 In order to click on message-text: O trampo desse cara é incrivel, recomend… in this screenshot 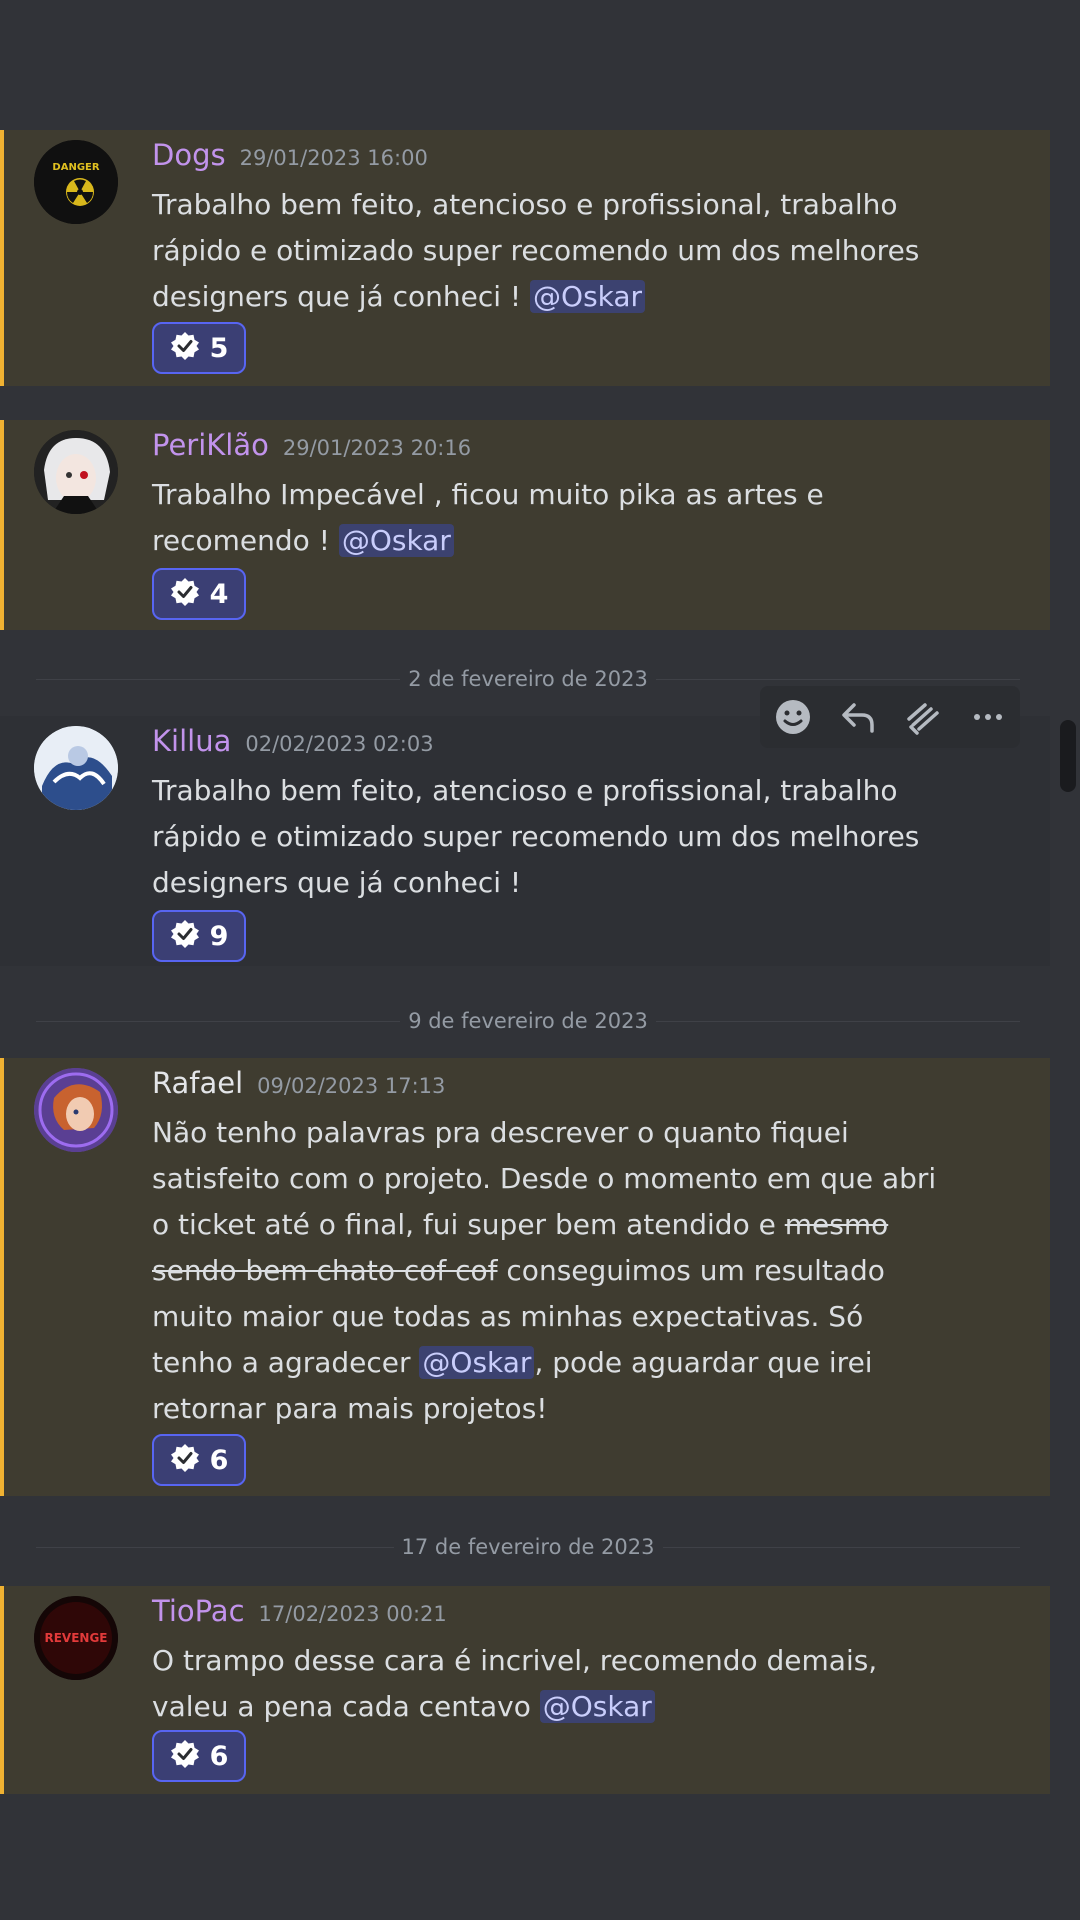, I will do `click(552, 1684)`.